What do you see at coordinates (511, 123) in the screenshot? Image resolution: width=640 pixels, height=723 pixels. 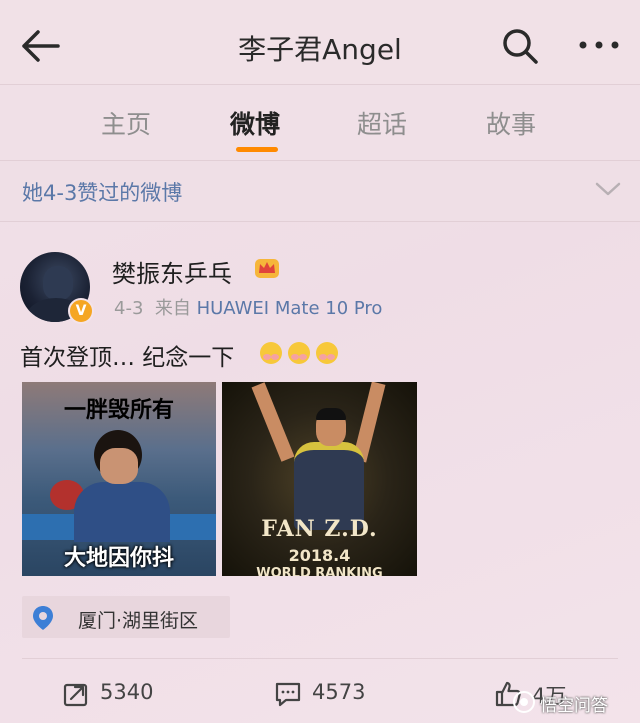 I see `tab-stories: 故事` at bounding box center [511, 123].